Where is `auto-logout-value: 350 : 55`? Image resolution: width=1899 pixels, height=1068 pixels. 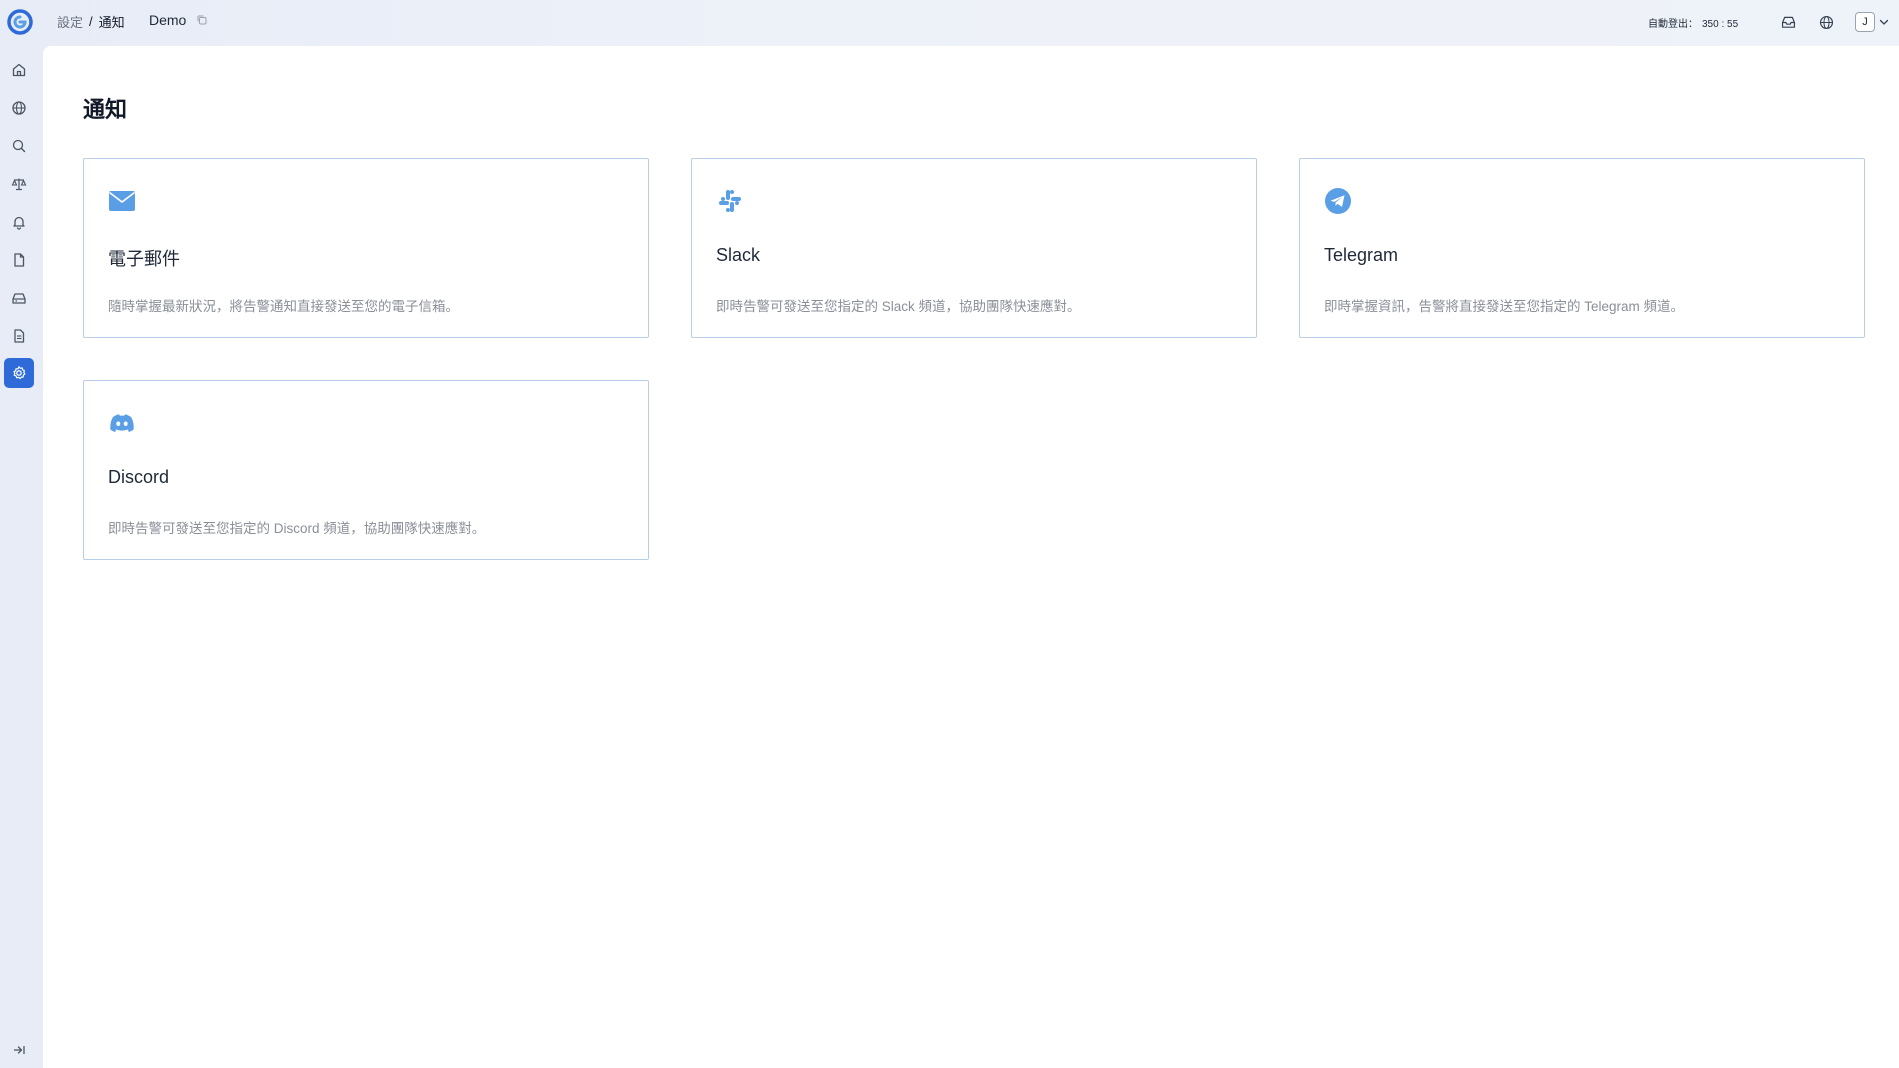
auto-logout-value: 350 : 55 is located at coordinates (1720, 24).